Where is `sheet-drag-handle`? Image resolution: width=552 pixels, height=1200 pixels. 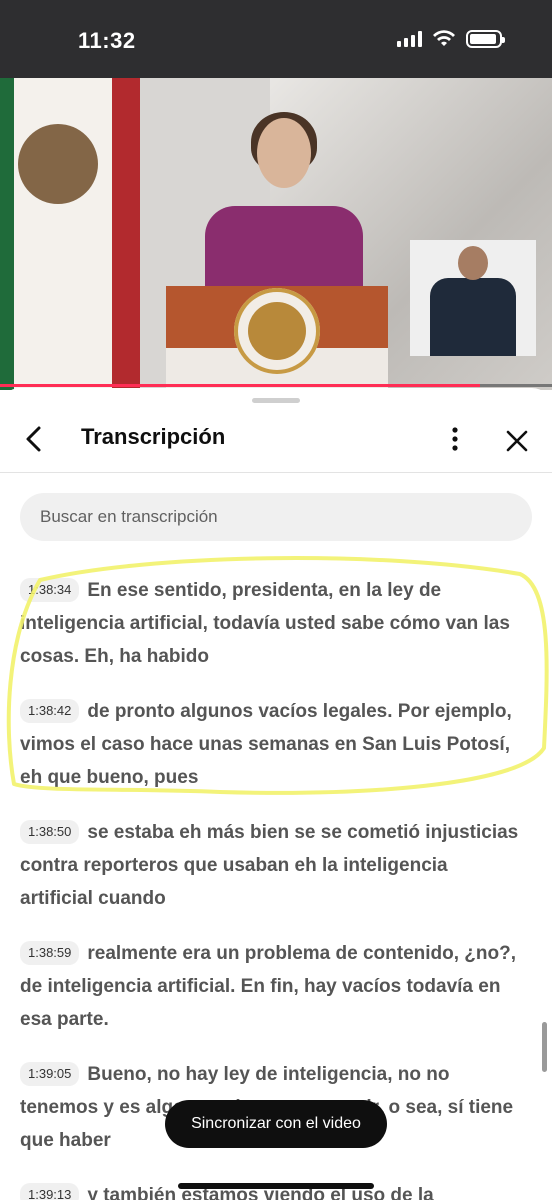 sheet-drag-handle is located at coordinates (276, 400).